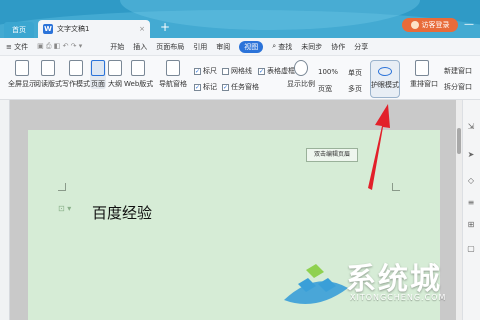 This screenshot has height=320, width=480. I want to click on nav-pane-label: 导航窗格, so click(173, 84).